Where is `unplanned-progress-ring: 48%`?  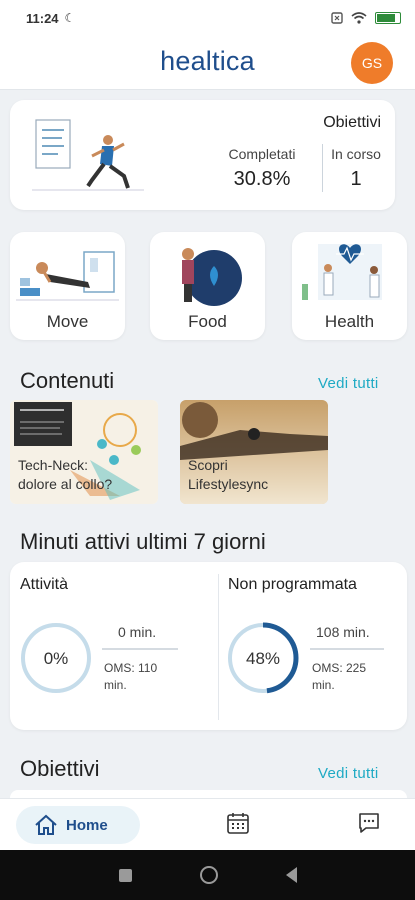
unplanned-progress-ring: 48% is located at coordinates (263, 658).